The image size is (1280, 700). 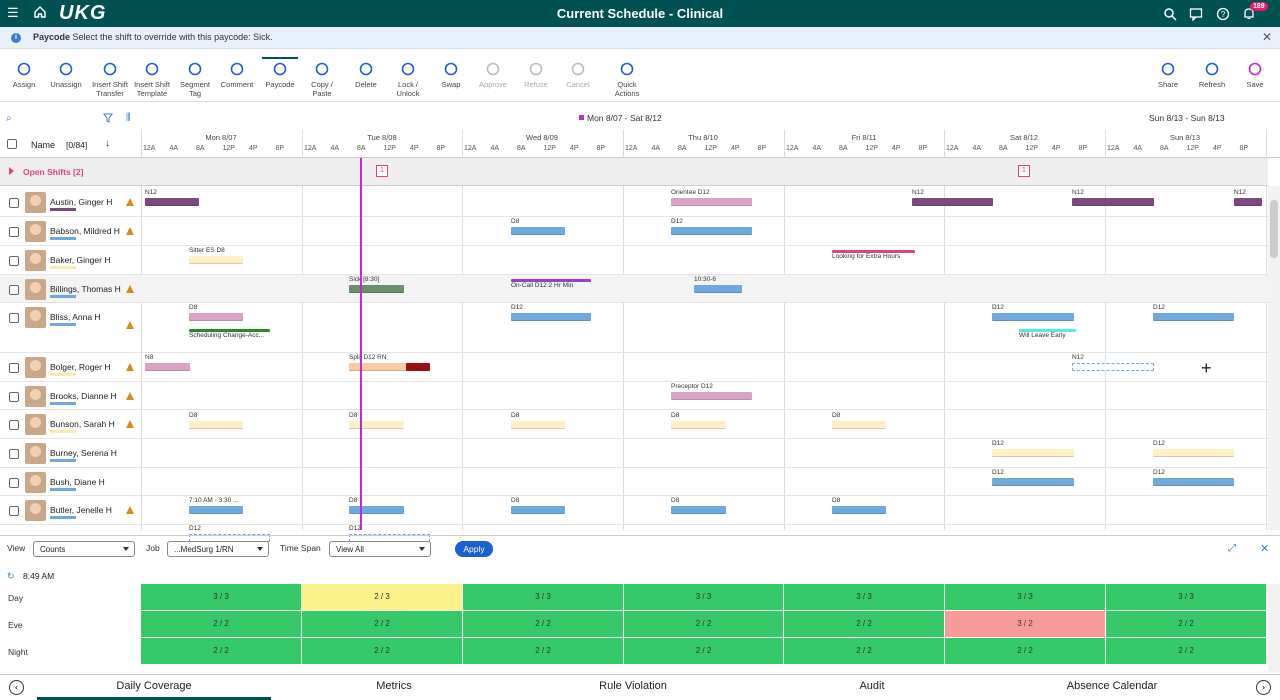 What do you see at coordinates (1264, 548) in the screenshot?
I see `close-icon: ✕` at bounding box center [1264, 548].